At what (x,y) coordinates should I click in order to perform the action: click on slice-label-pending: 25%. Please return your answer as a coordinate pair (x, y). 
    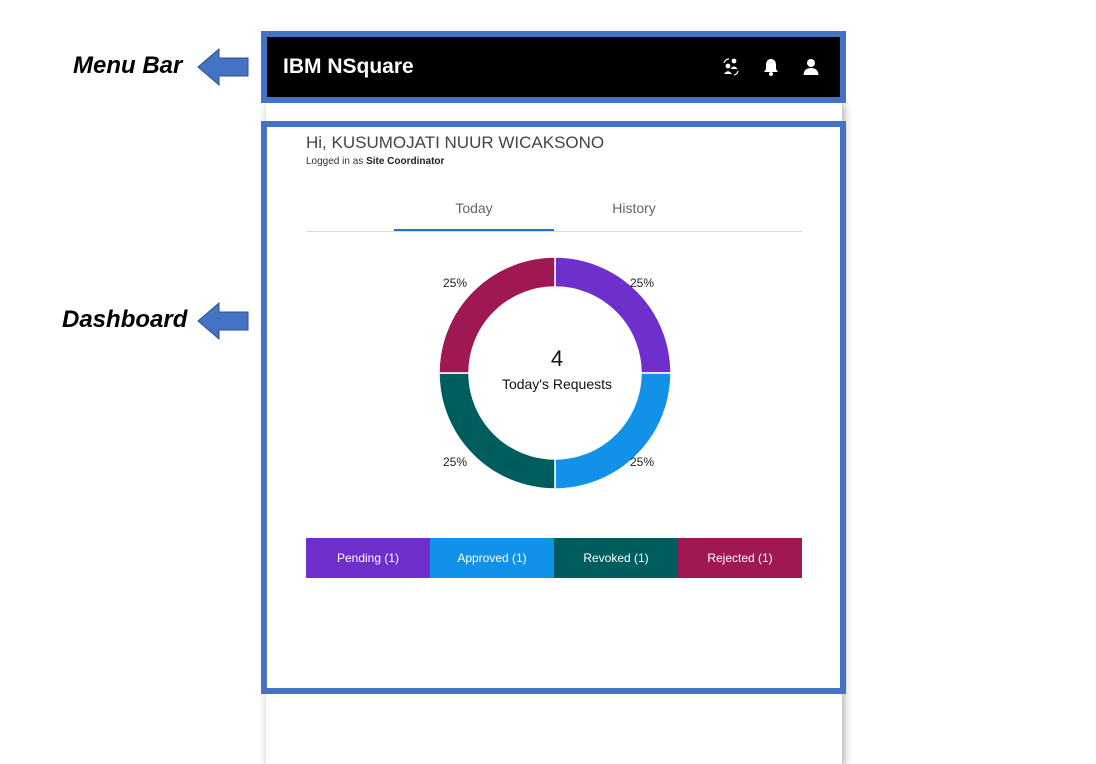
    Looking at the image, I should click on (642, 283).